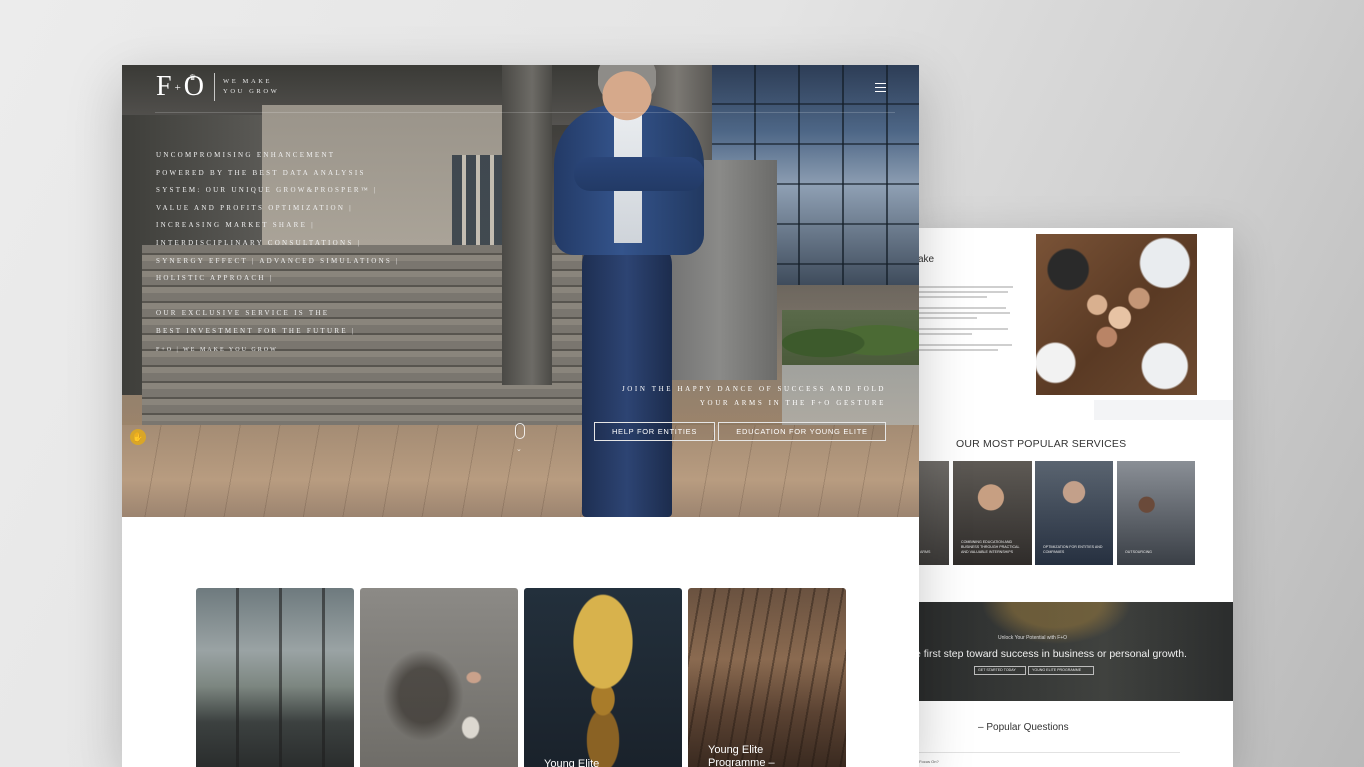  I want to click on feature-card-office, so click(275, 677).